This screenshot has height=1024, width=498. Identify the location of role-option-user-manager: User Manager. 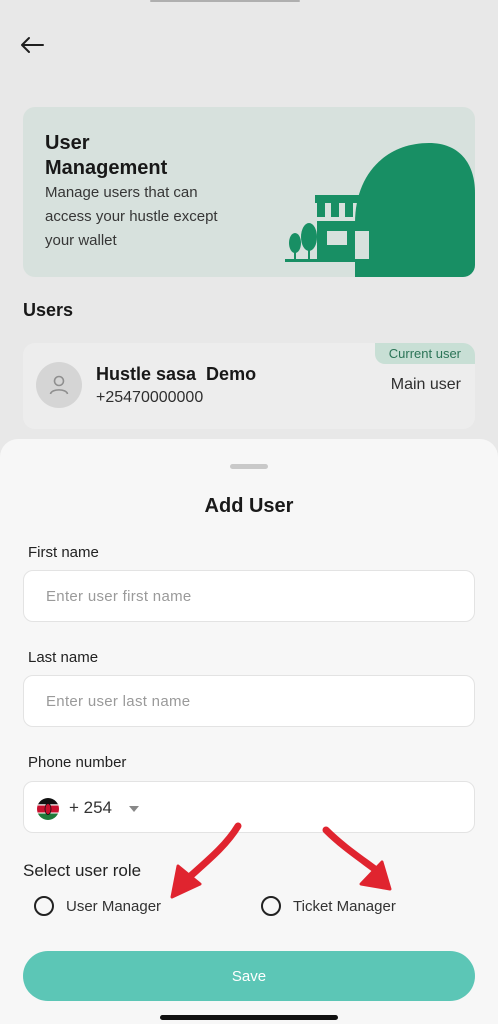
(97, 906).